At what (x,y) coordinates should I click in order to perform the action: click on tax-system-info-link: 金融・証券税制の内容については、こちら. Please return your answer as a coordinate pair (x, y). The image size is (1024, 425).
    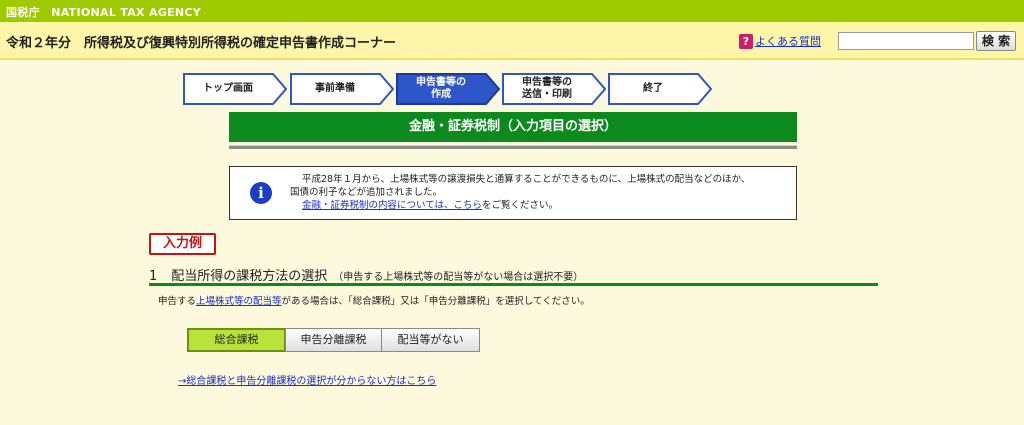
    Looking at the image, I should click on (392, 205).